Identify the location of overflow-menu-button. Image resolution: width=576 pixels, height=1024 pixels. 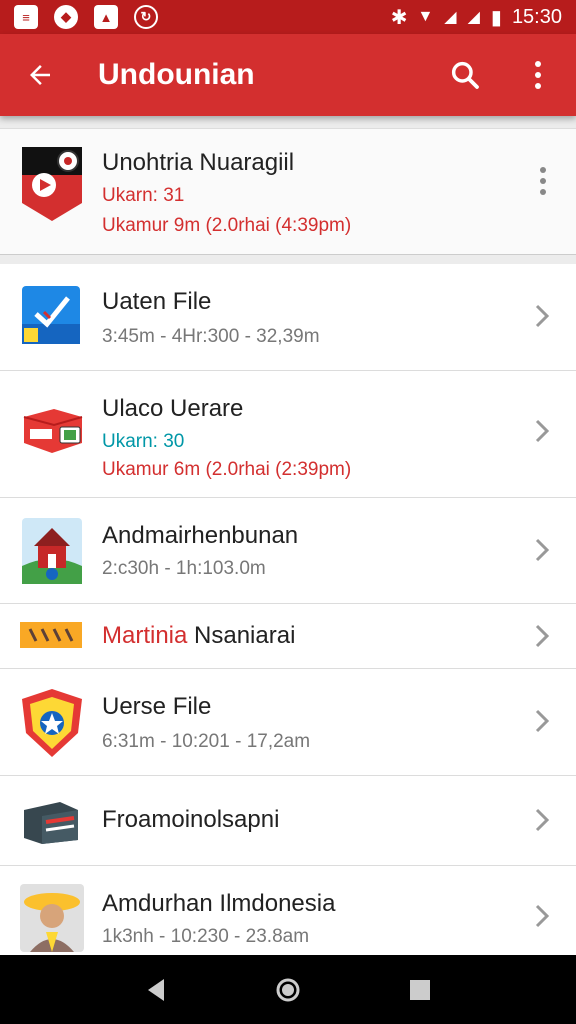
(538, 75).